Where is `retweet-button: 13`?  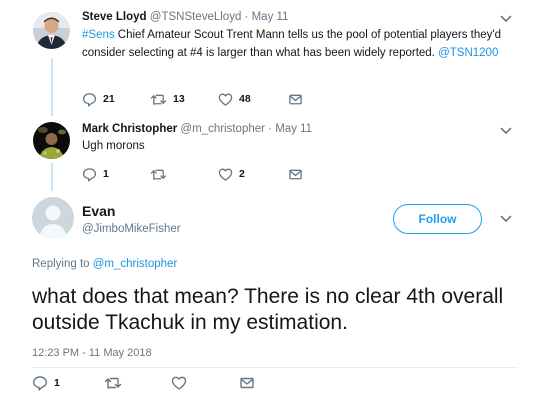 retweet-button: 13 is located at coordinates (167, 99).